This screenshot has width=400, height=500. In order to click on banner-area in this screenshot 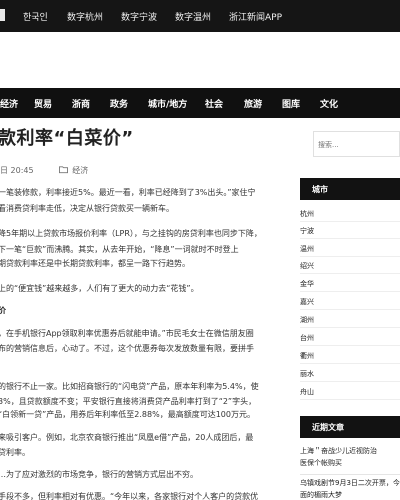, I will do `click(200, 60)`.